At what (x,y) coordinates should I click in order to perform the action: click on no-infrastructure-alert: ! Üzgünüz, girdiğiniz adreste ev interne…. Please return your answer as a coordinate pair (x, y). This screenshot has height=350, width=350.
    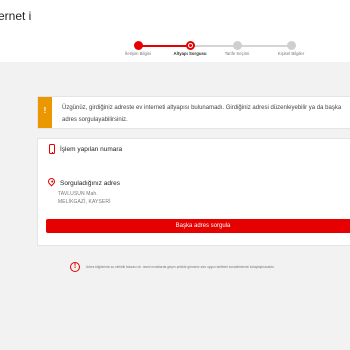
    Looking at the image, I should click on (193, 112).